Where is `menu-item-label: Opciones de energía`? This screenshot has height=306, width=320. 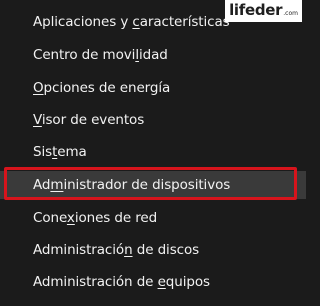
menu-item-label: Opciones de energía is located at coordinates (102, 88).